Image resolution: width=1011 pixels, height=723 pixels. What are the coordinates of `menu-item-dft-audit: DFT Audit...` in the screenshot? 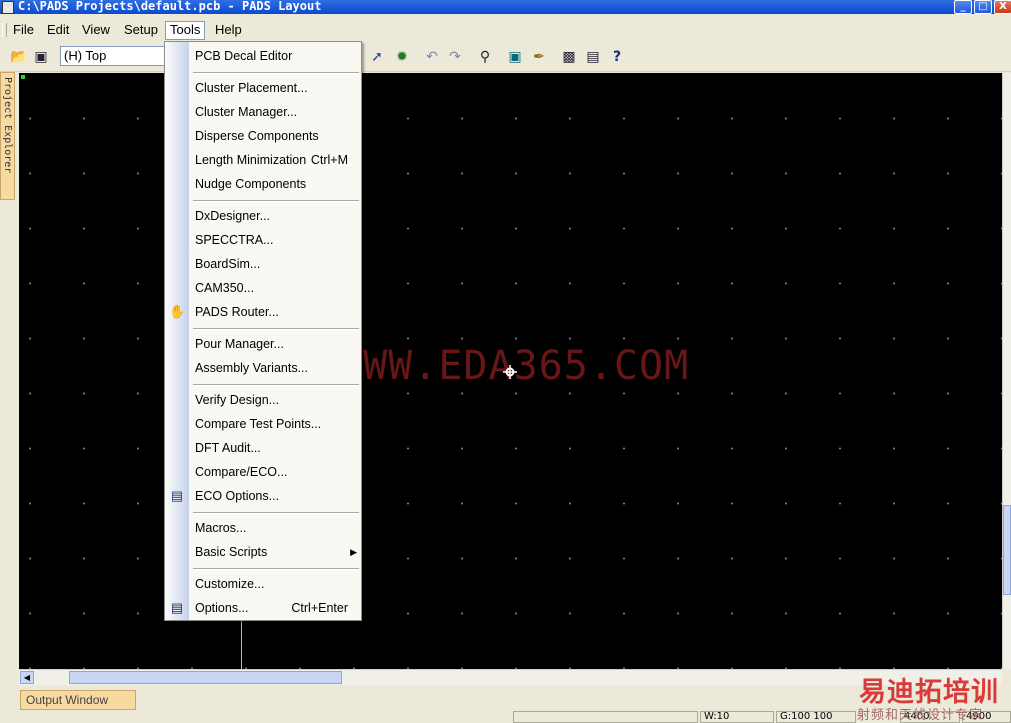 It's located at (263, 448).